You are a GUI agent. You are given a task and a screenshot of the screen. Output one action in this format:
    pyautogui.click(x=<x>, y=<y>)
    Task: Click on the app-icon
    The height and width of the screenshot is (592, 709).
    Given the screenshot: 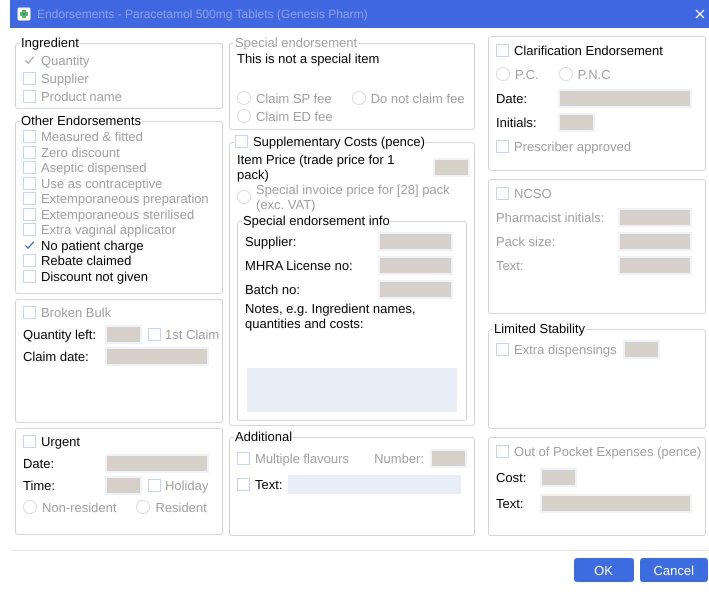 What is the action you would take?
    pyautogui.click(x=24, y=14)
    